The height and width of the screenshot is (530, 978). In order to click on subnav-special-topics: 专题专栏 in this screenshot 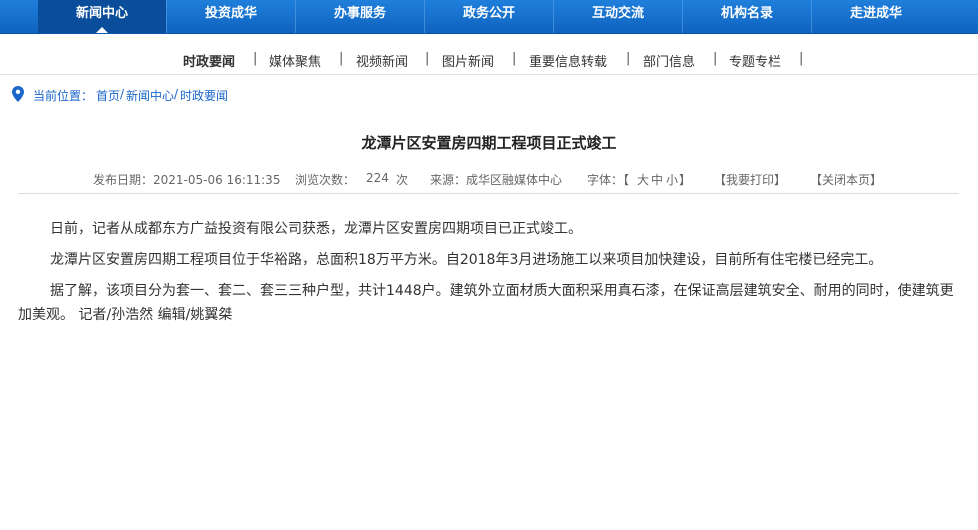, I will do `click(755, 60)`.